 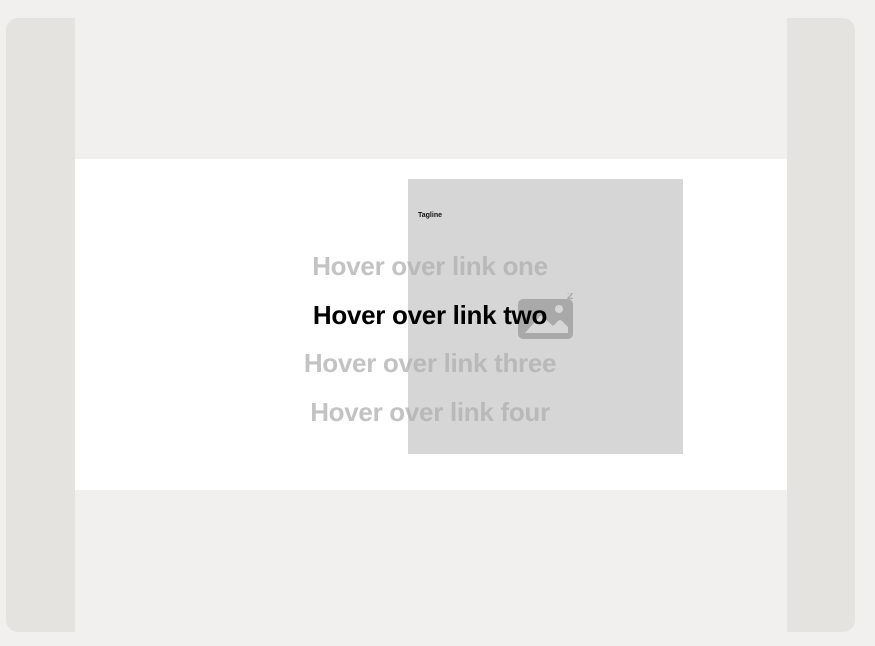 I want to click on hover-link-four: Hover over link four, so click(x=431, y=412).